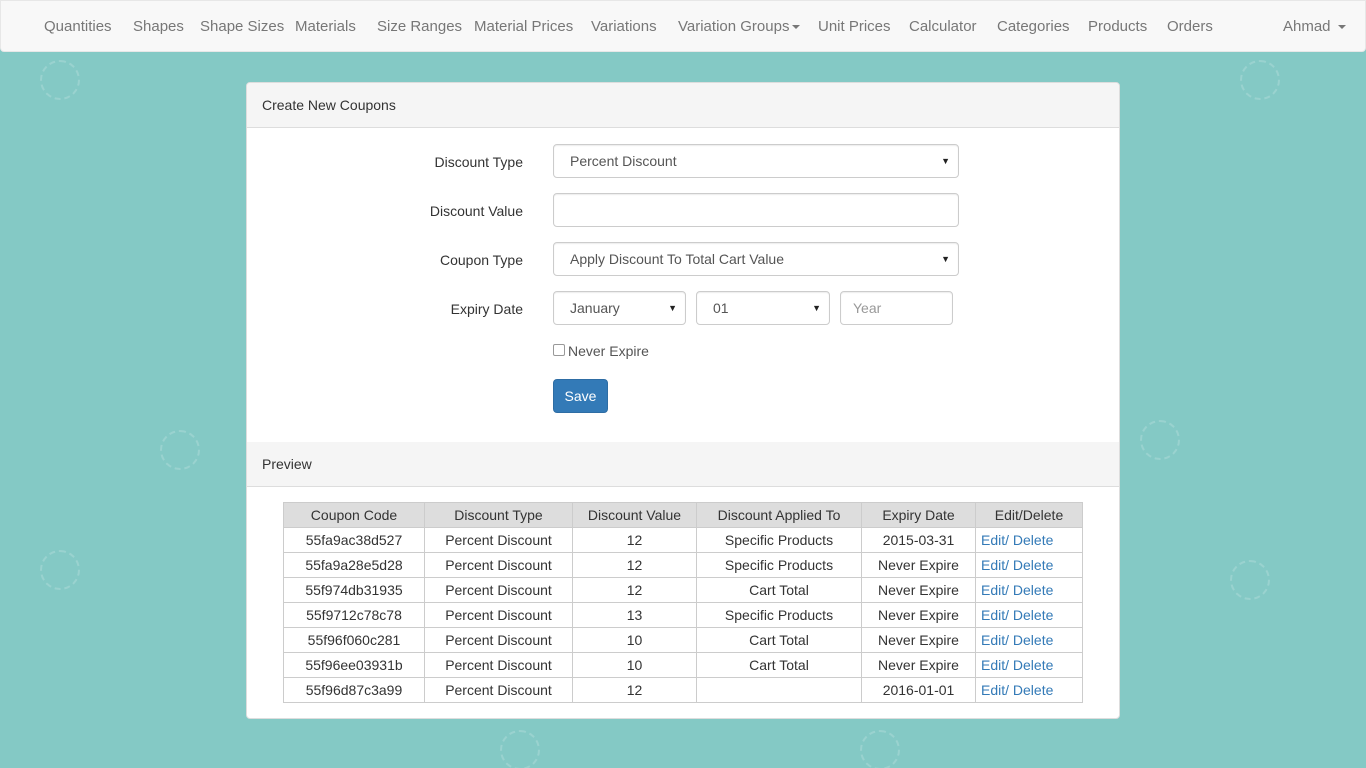  I want to click on nav-item-material-prices: Material Prices, so click(523, 27).